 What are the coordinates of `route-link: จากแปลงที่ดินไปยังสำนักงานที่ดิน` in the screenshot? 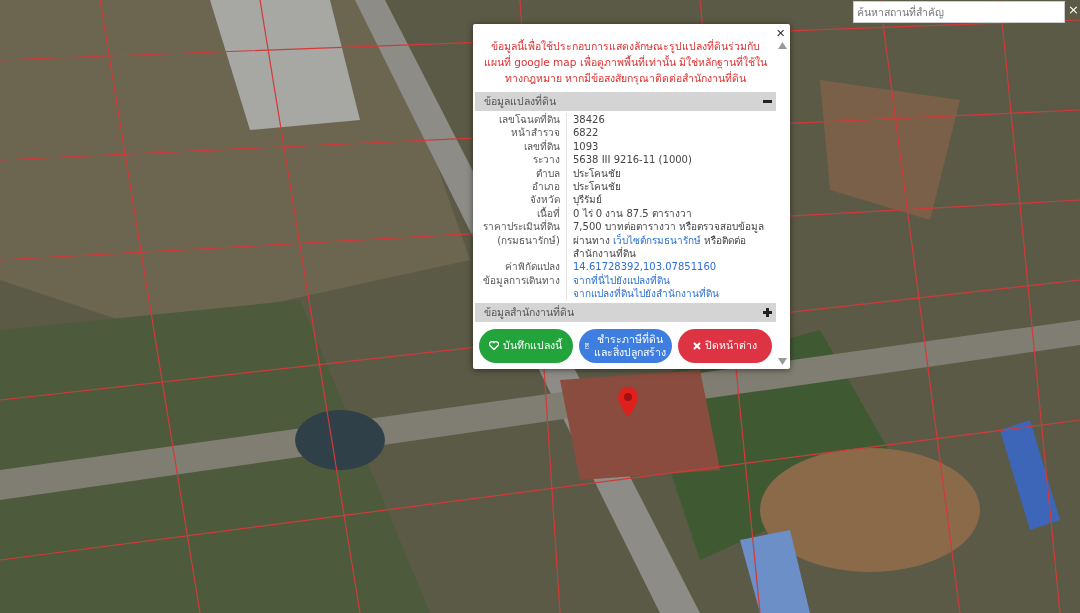 It's located at (646, 294).